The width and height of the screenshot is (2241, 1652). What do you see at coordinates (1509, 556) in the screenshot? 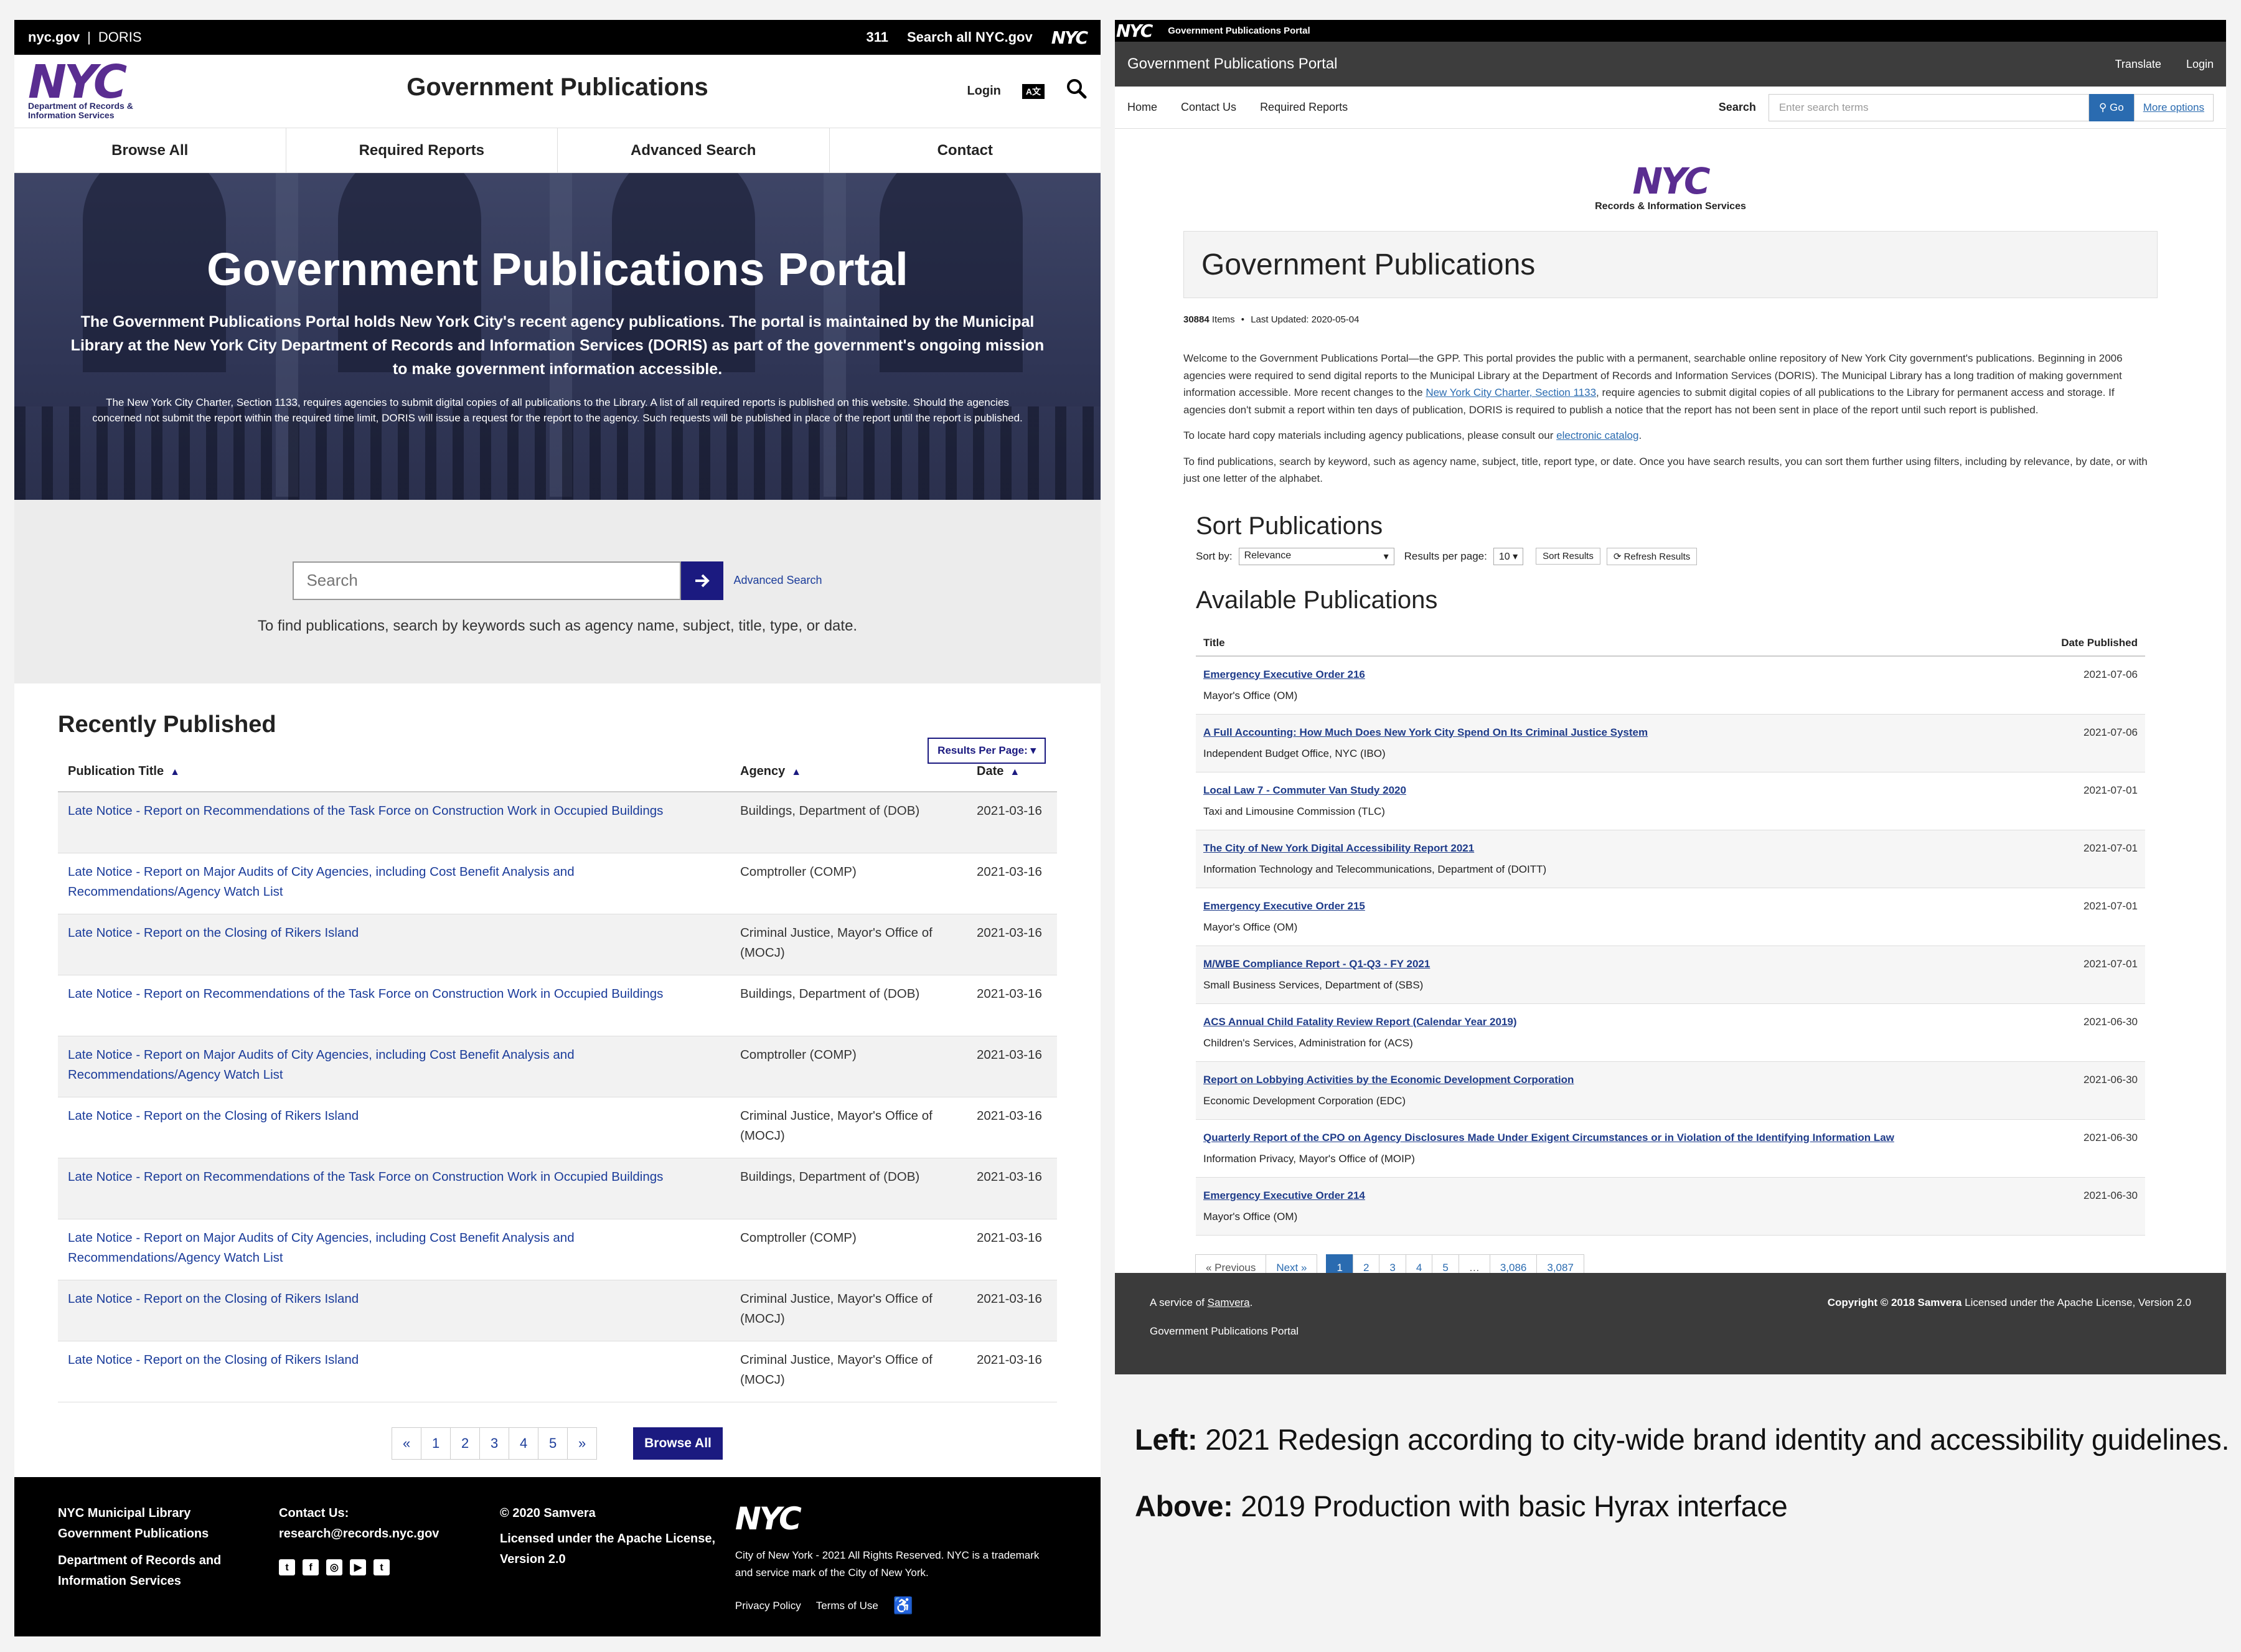
I see `rpp-select: 10 ▾` at bounding box center [1509, 556].